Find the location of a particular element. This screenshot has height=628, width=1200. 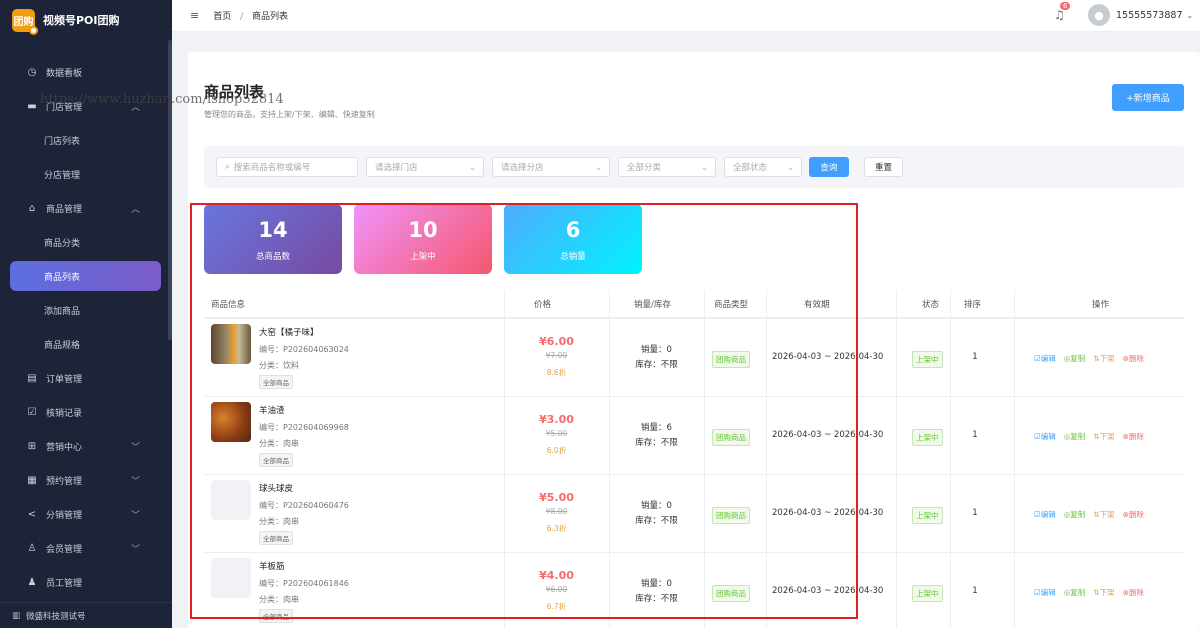

breadcrumb-home: 首页 is located at coordinates (222, 17).